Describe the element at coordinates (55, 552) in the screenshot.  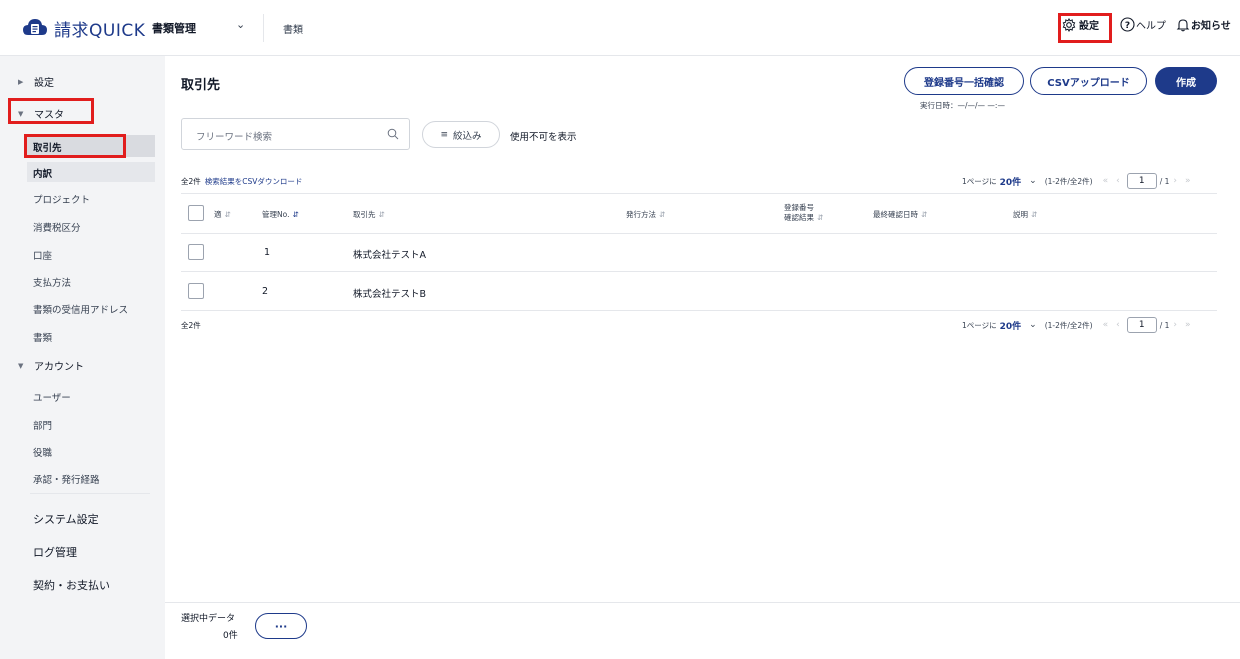
I see `sidebar-item-log-management: ログ管理` at that location.